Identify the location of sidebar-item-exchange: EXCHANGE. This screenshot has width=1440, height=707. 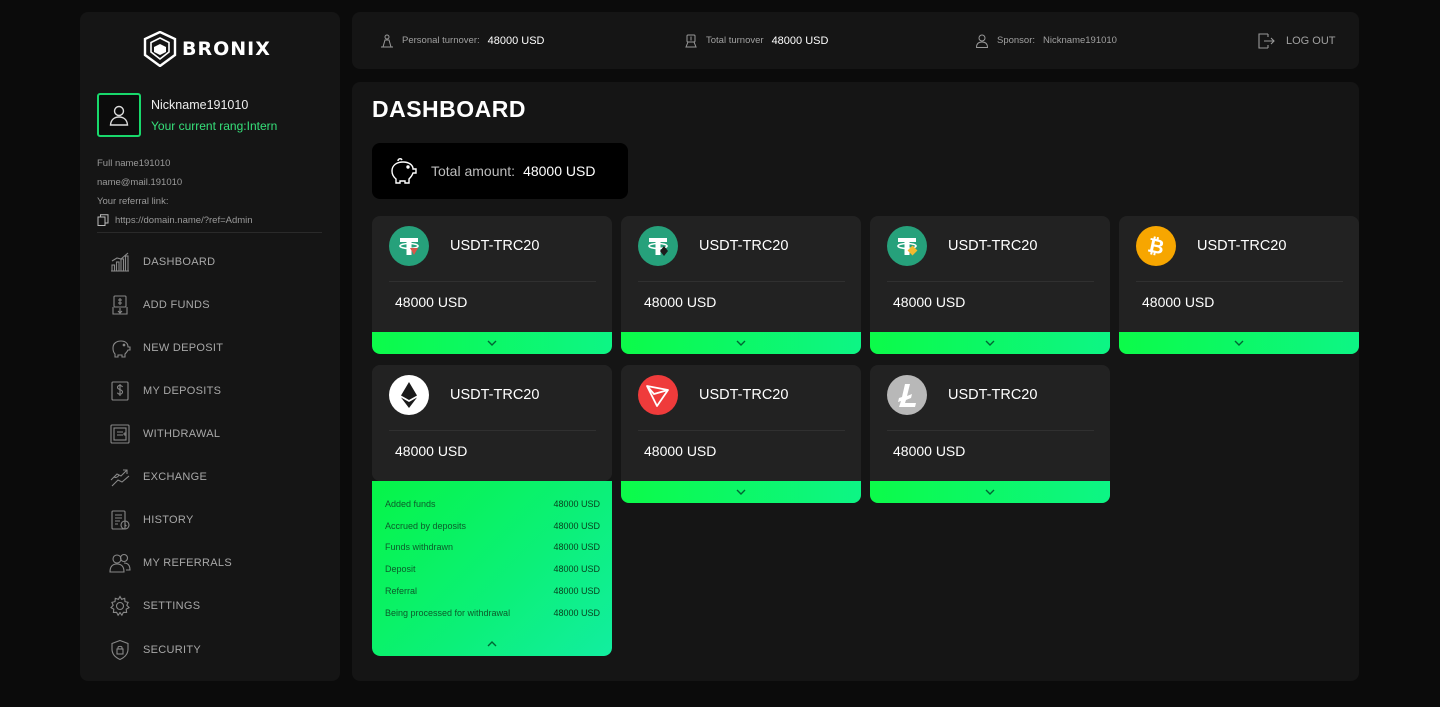
(158, 477).